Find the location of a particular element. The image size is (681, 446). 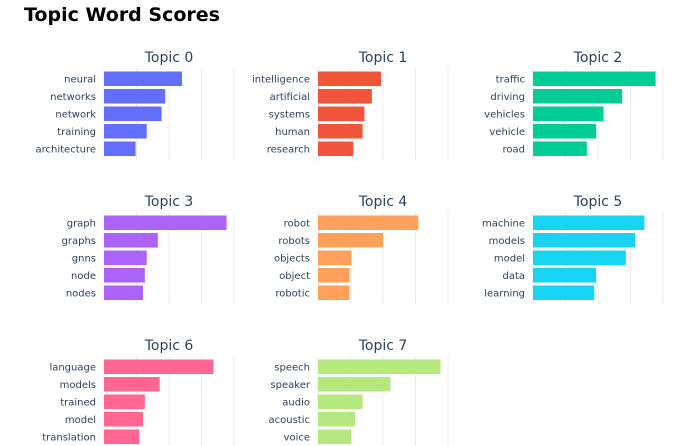

bar-robot is located at coordinates (368, 222).